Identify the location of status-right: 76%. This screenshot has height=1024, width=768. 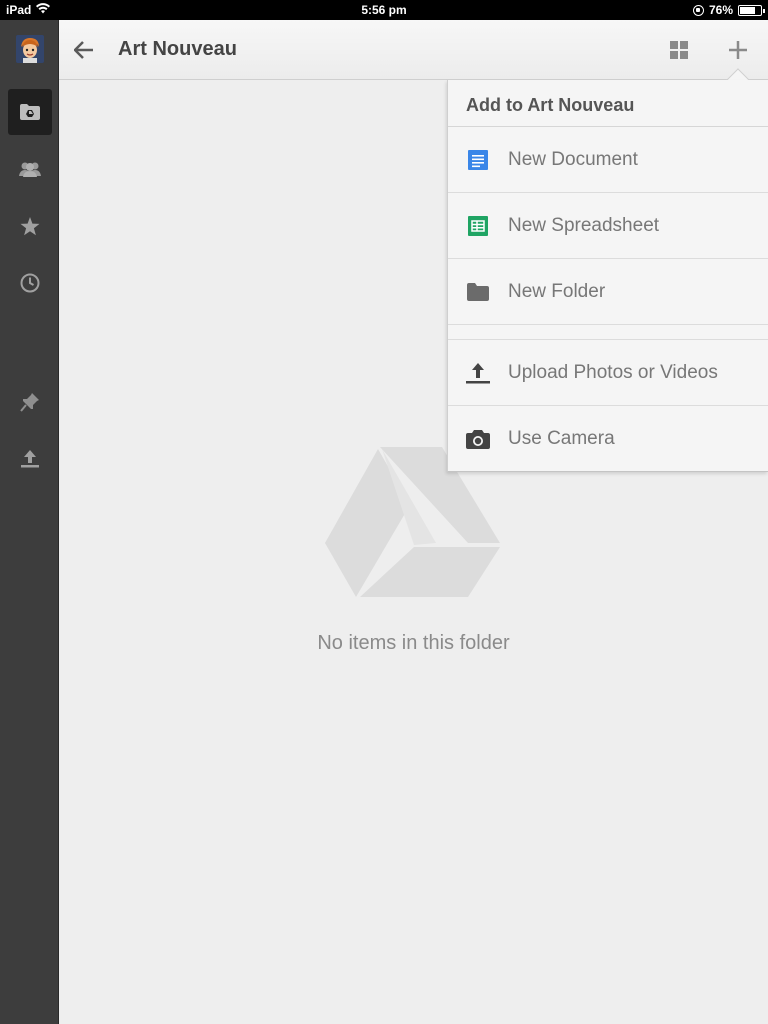
(728, 10).